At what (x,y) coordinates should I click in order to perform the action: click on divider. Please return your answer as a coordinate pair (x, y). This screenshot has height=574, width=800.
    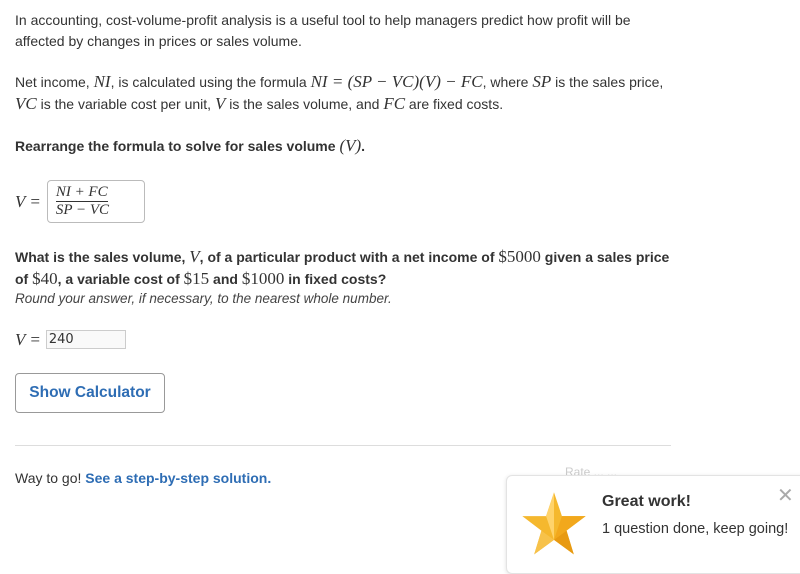
    Looking at the image, I should click on (343, 445).